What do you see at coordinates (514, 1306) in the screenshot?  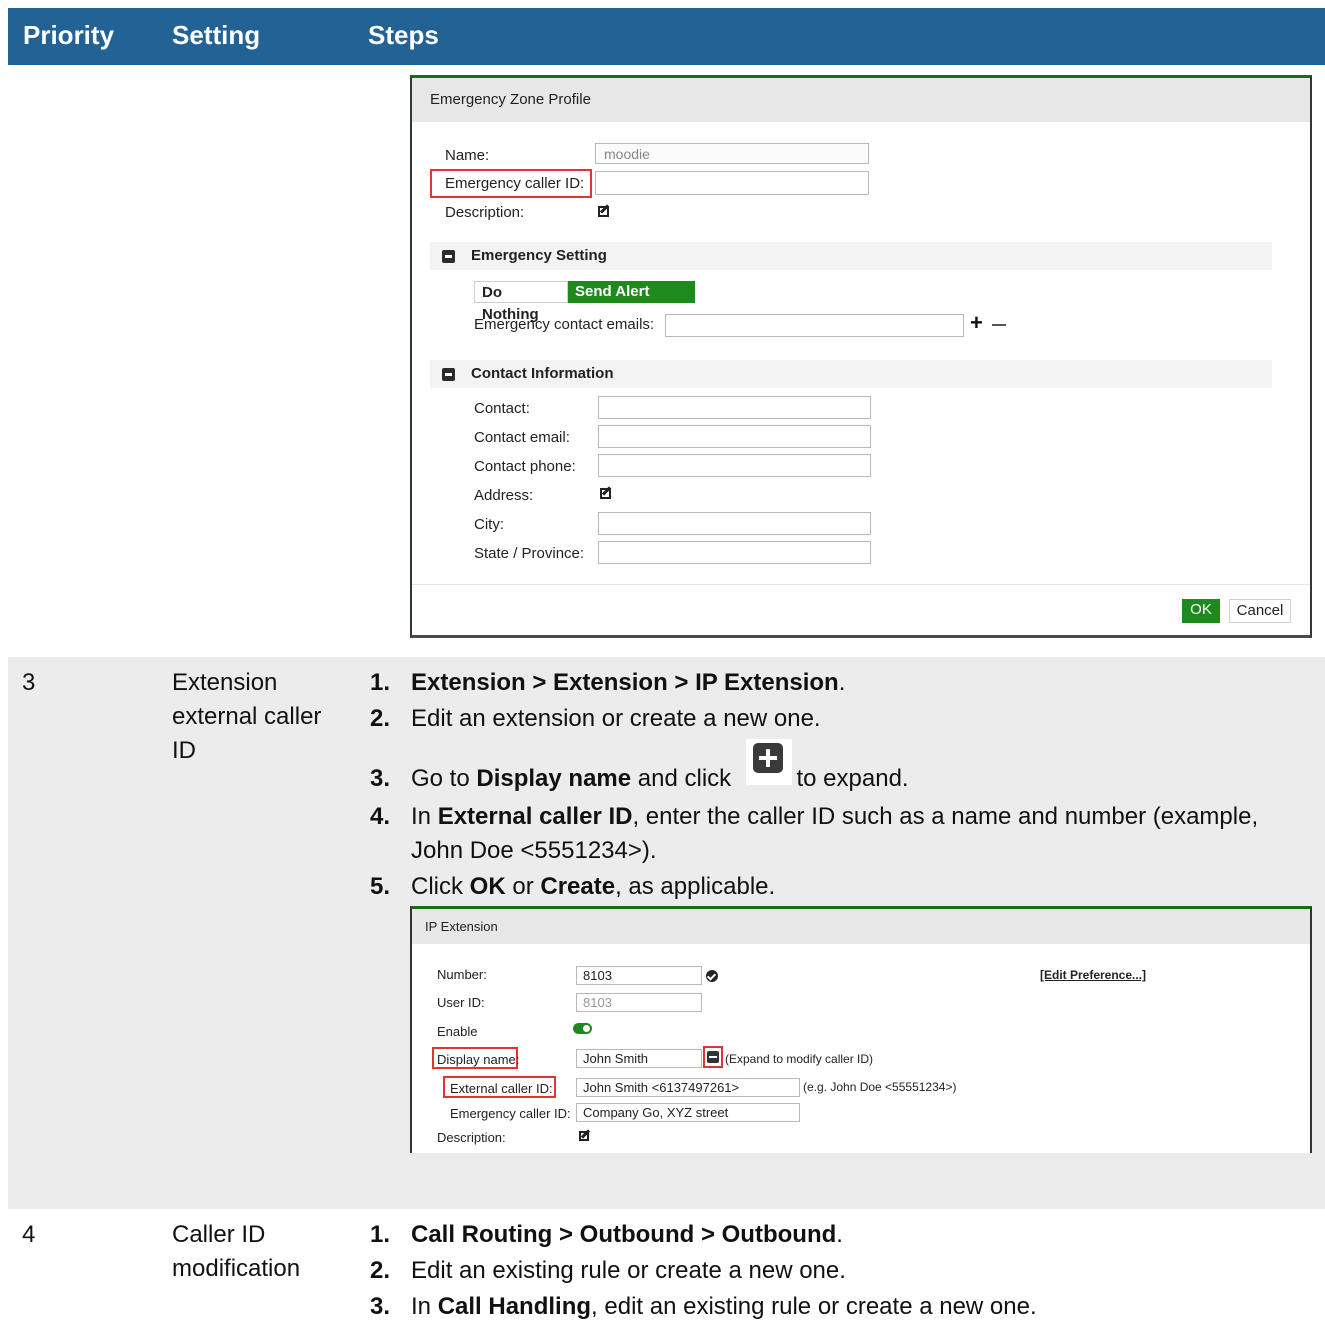 I see `field-name: Call Handling` at bounding box center [514, 1306].